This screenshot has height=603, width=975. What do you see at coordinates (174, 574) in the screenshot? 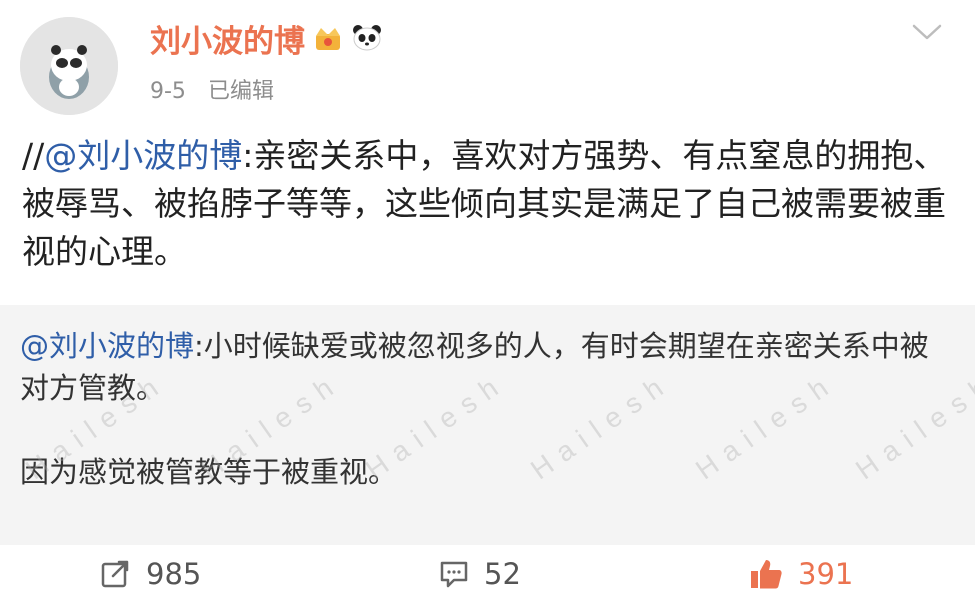
I see `repost-count: 985` at bounding box center [174, 574].